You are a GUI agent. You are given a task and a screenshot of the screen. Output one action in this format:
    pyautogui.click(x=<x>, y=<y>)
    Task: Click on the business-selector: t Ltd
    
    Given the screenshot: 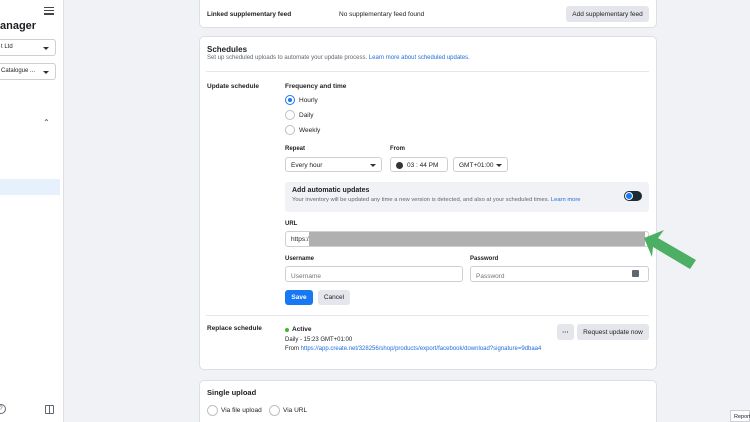 What is the action you would take?
    pyautogui.click(x=28, y=47)
    